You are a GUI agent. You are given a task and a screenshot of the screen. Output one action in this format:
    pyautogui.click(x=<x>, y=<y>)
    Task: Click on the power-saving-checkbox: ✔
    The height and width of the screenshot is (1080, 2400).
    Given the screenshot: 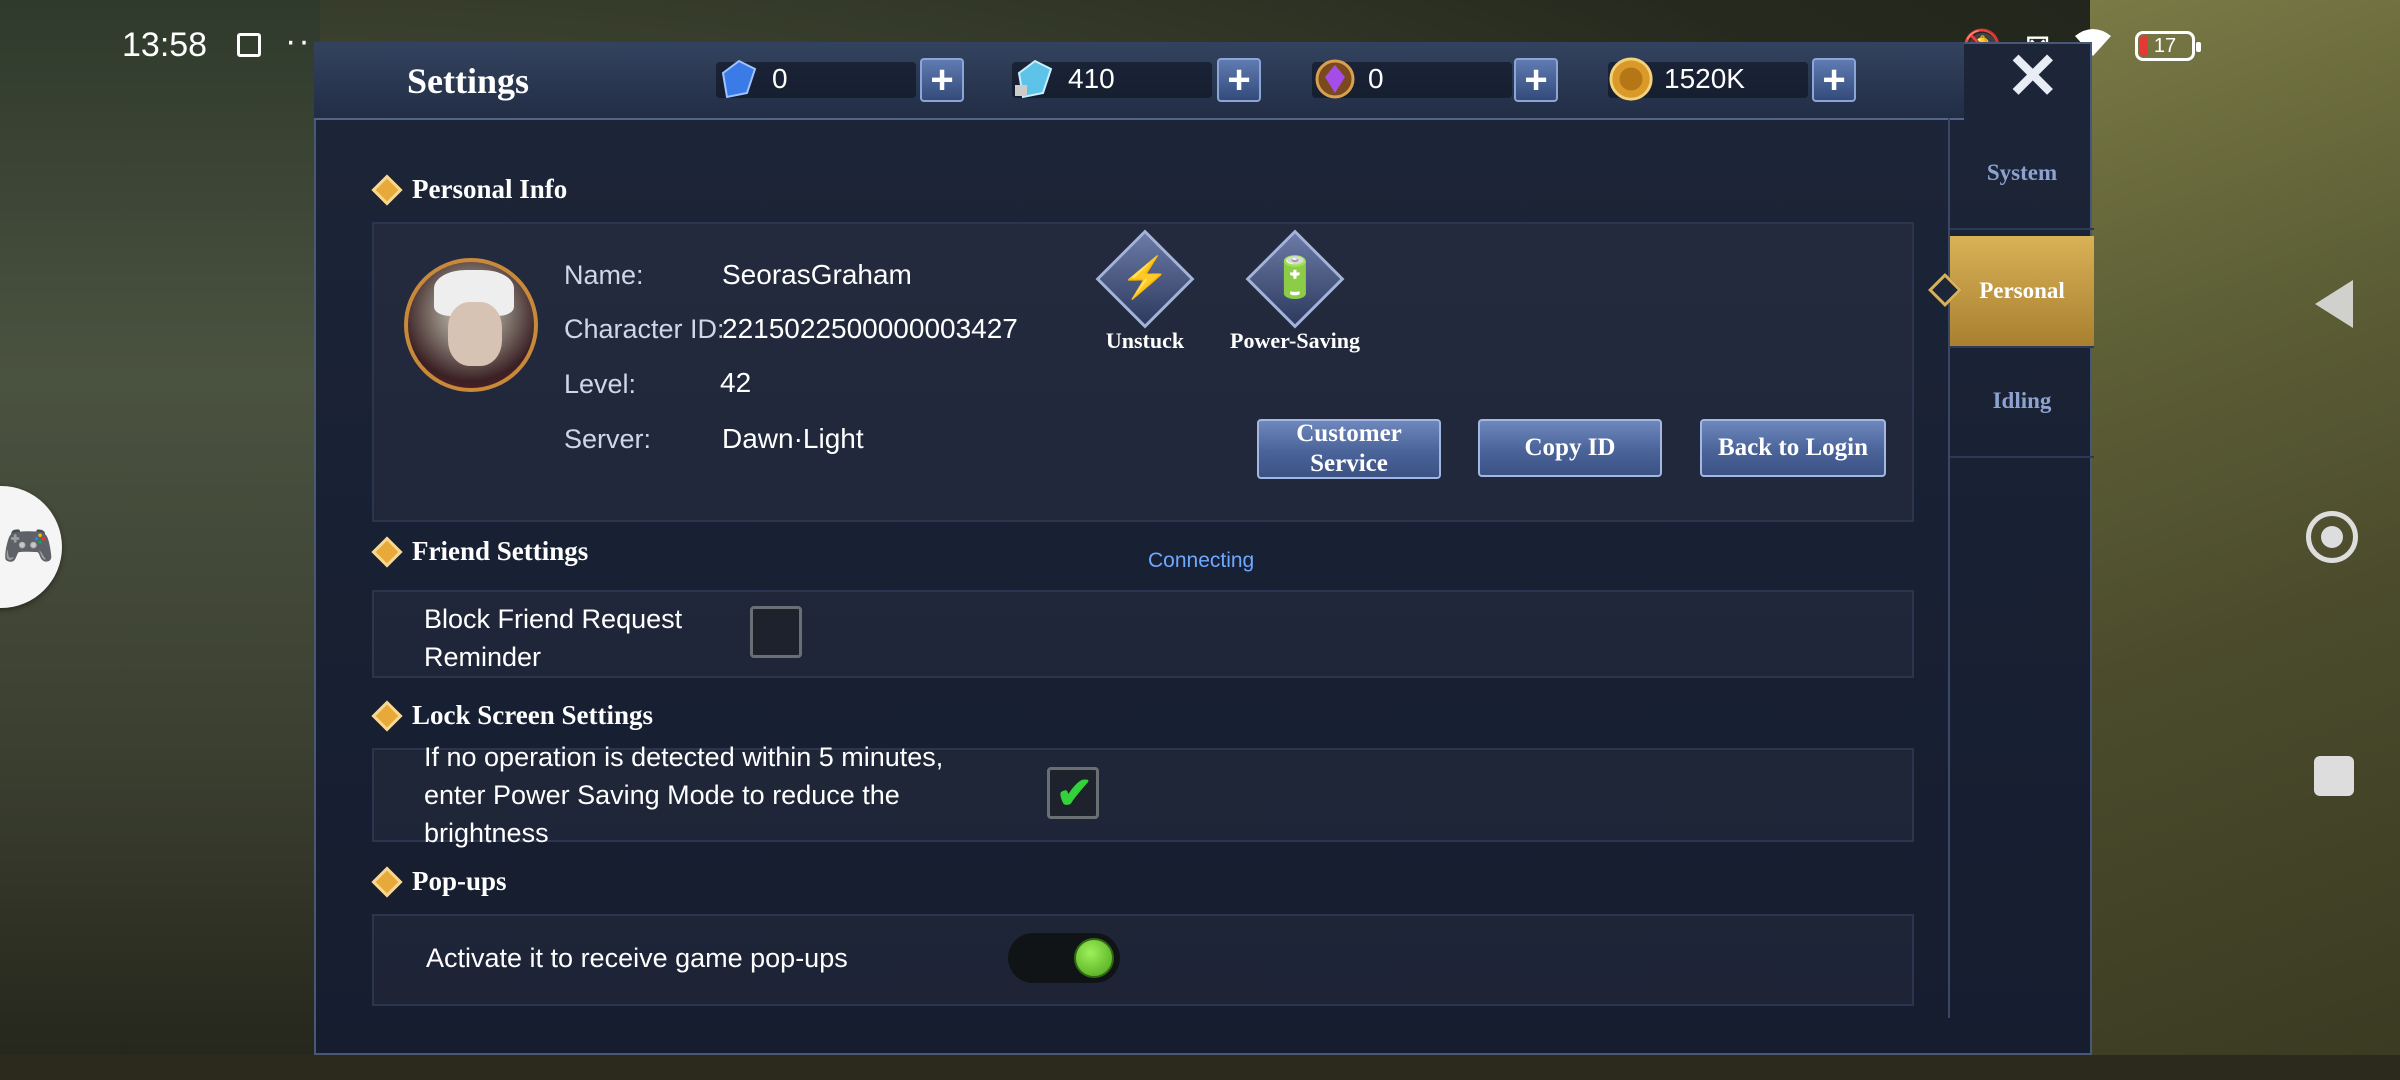 What is the action you would take?
    pyautogui.click(x=1073, y=793)
    